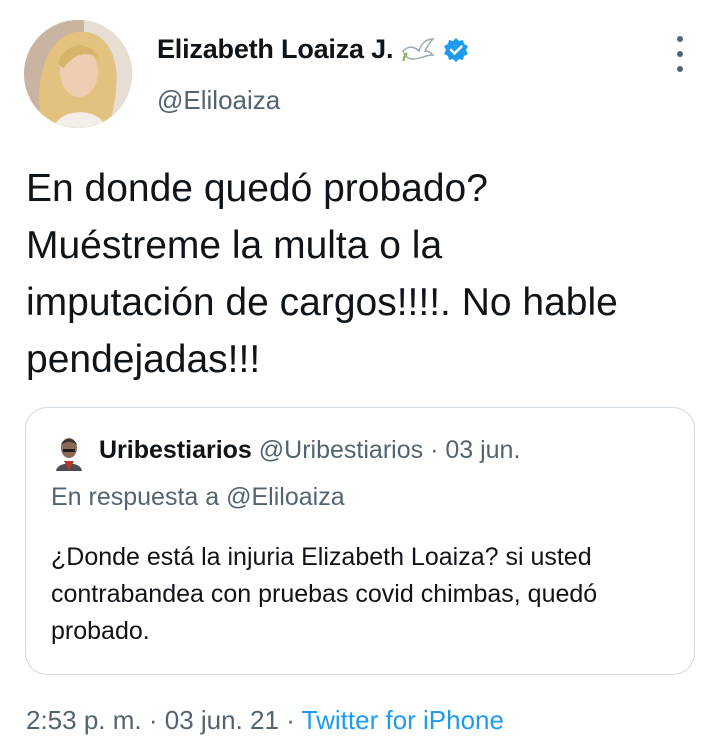  I want to click on quoted-author-name: Uribestiarios, so click(175, 450).